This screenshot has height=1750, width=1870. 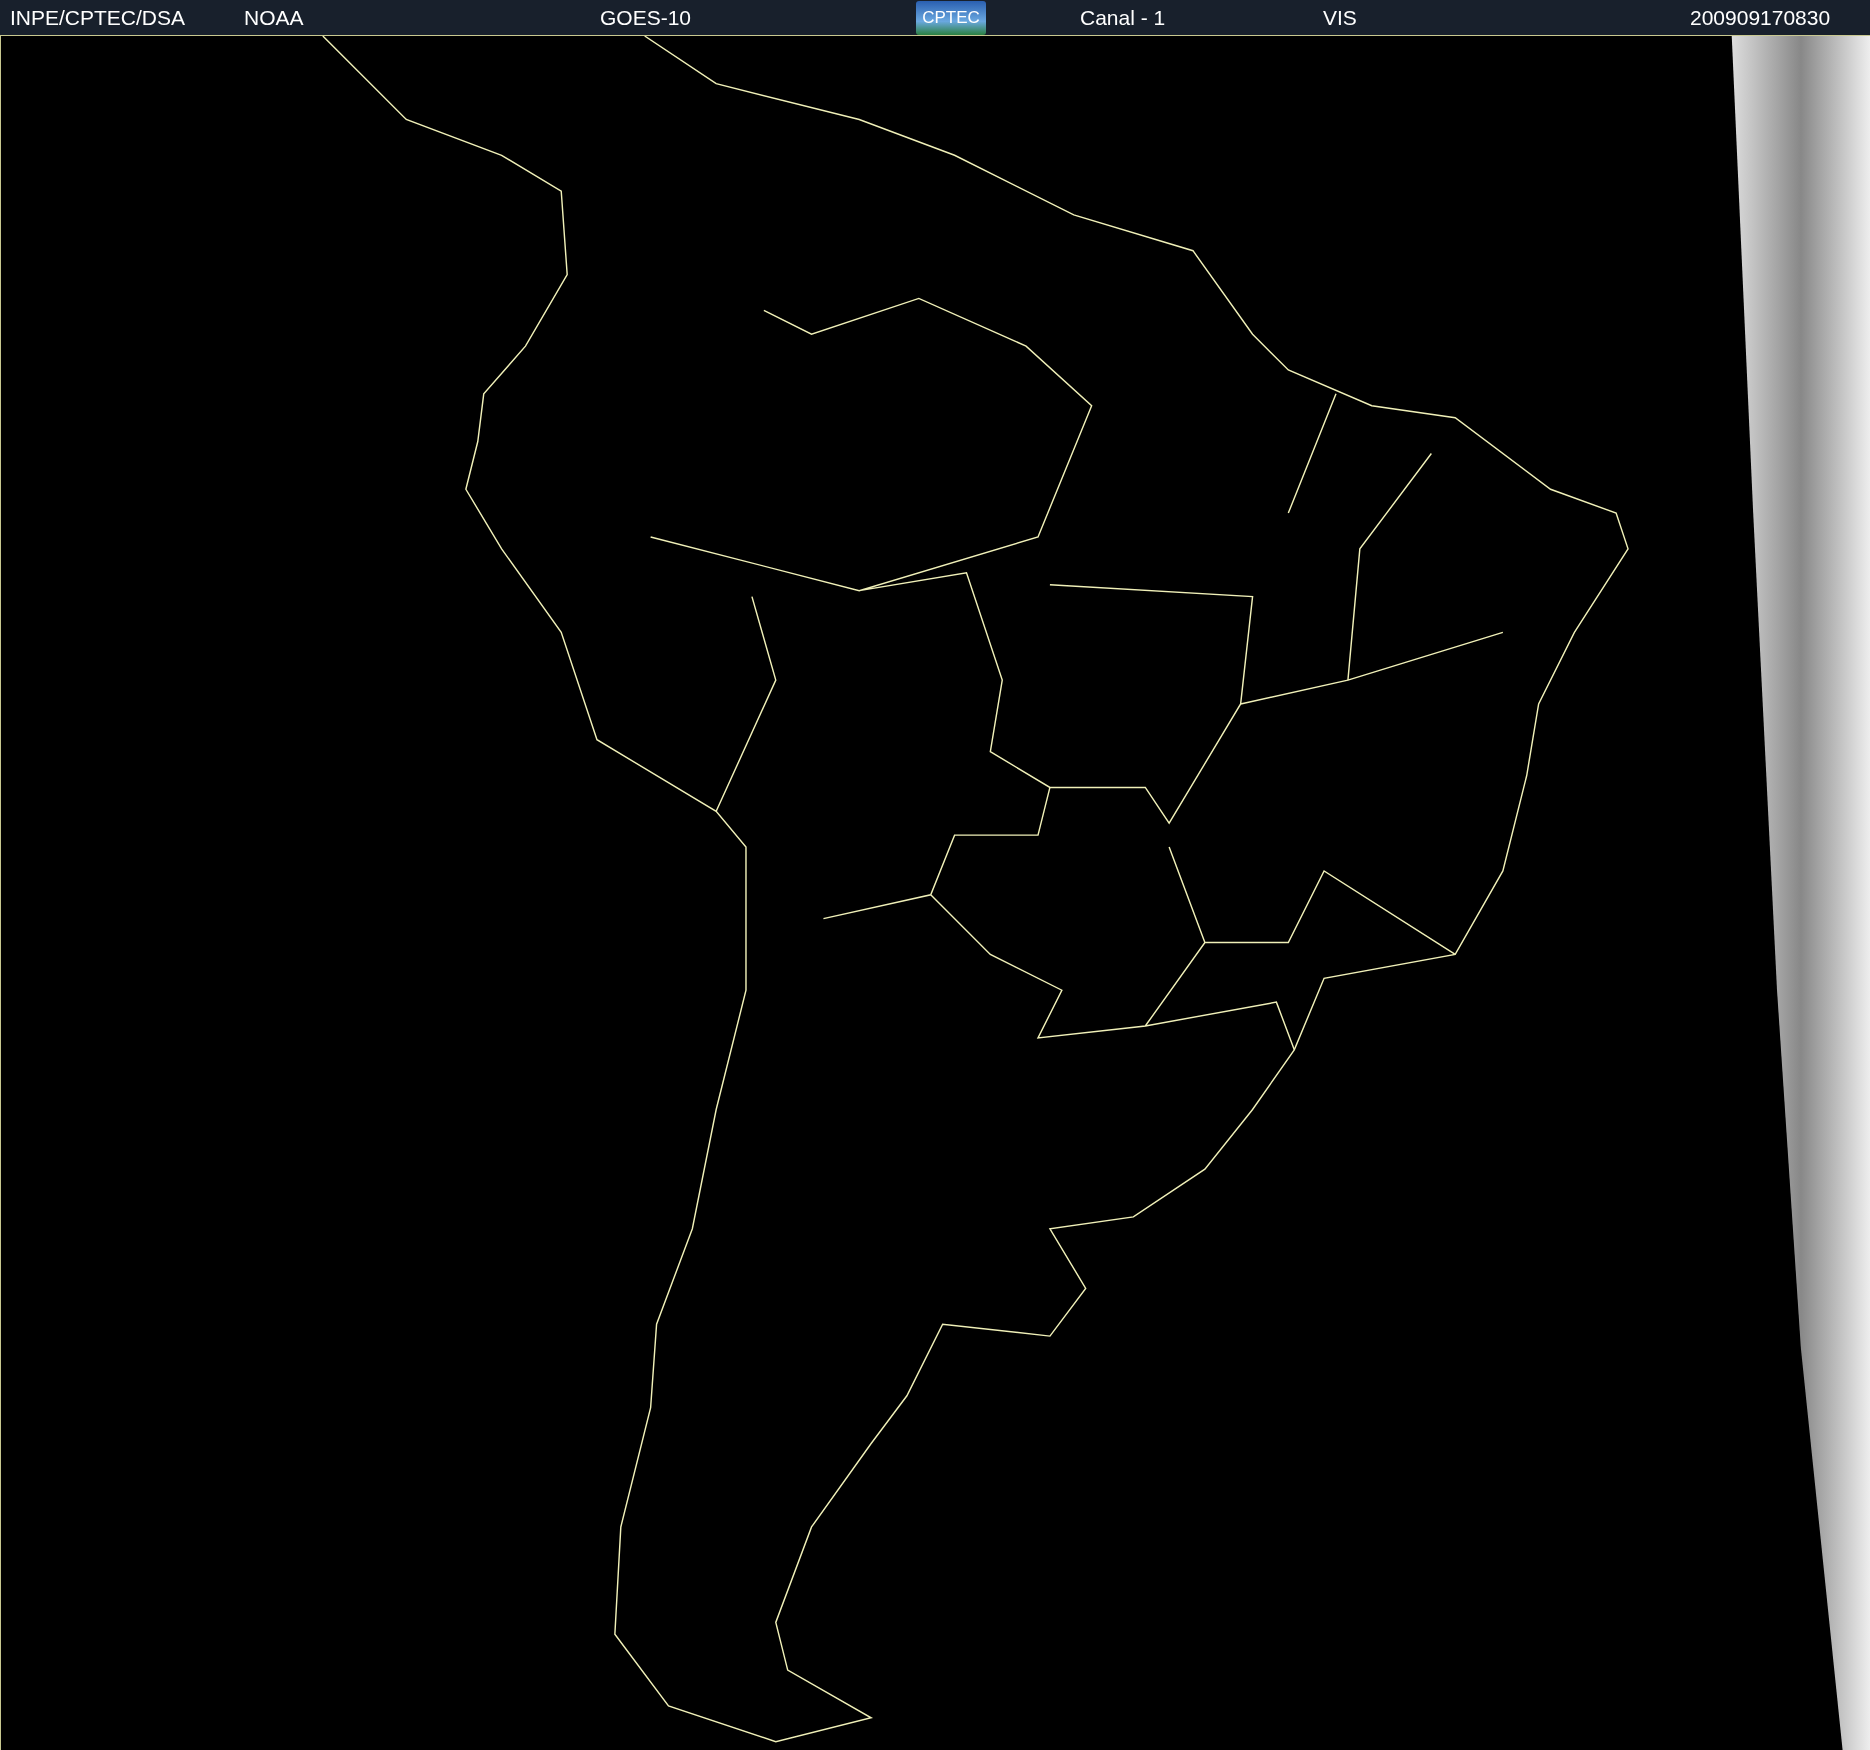 I want to click on header-label: 200909170830, so click(x=1760, y=17).